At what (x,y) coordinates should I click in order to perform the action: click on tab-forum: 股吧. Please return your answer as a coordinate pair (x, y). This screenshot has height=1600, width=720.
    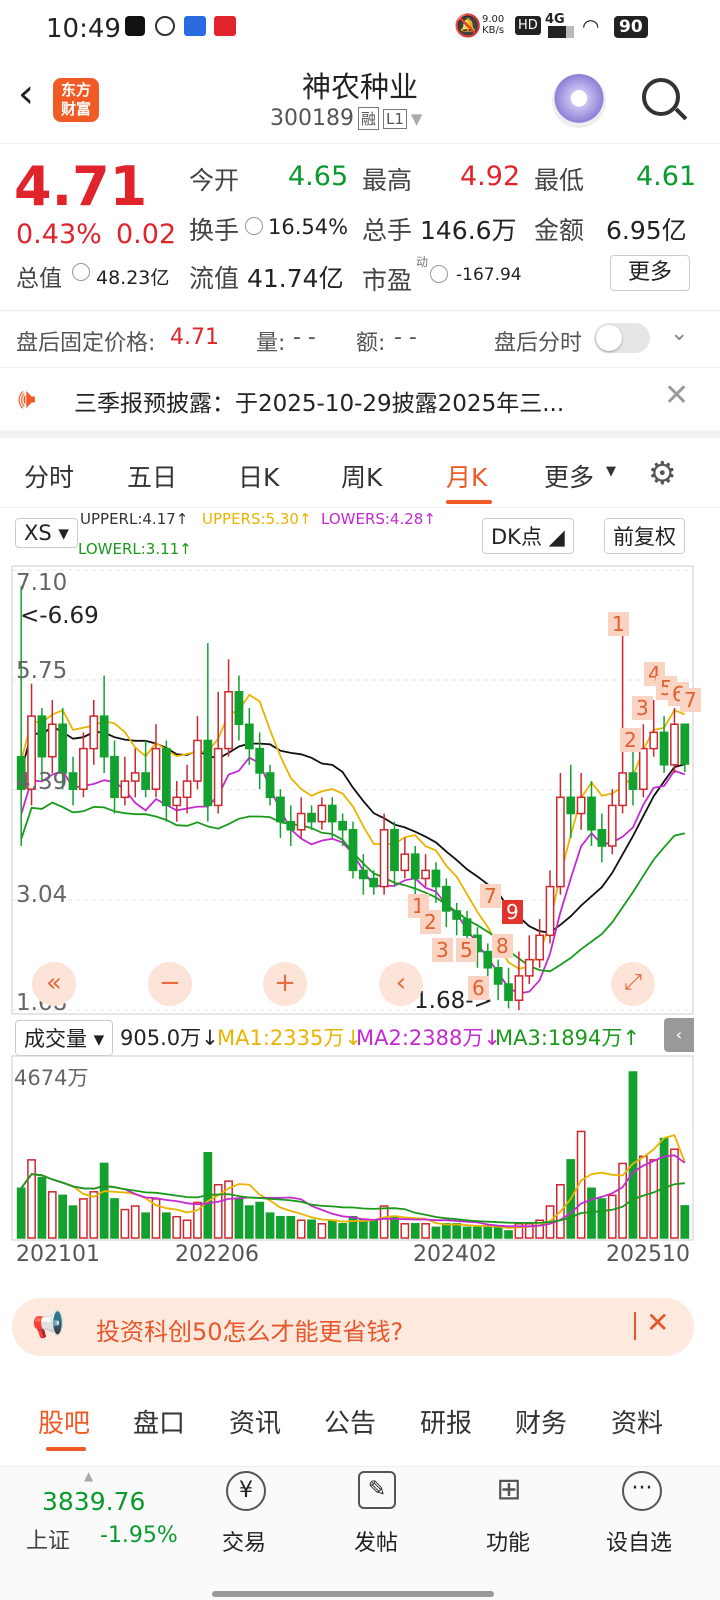
    Looking at the image, I should click on (64, 1421).